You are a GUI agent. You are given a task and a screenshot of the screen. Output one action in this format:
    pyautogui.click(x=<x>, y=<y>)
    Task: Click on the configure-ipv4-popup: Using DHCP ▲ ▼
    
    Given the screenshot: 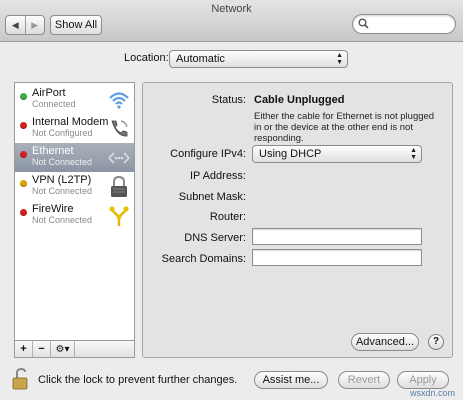 What is the action you would take?
    pyautogui.click(x=337, y=154)
    